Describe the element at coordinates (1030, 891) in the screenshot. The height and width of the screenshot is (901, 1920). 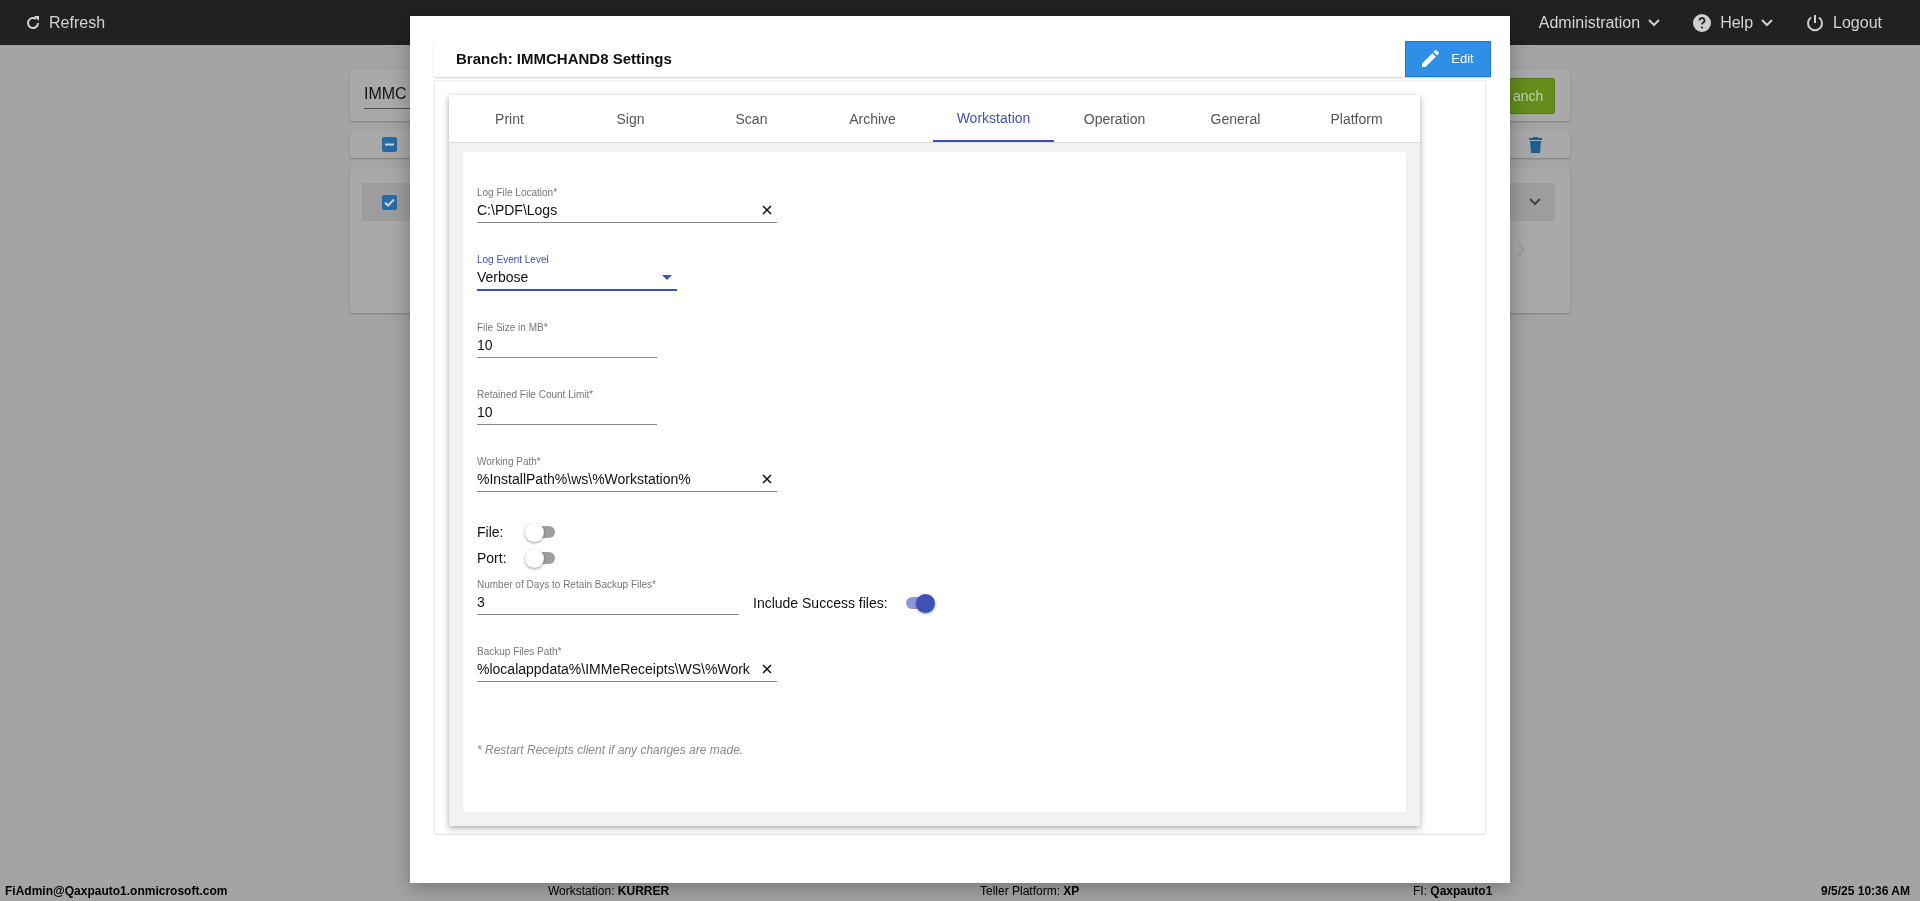
I see `platform-label: Teller Platform: XP` at that location.